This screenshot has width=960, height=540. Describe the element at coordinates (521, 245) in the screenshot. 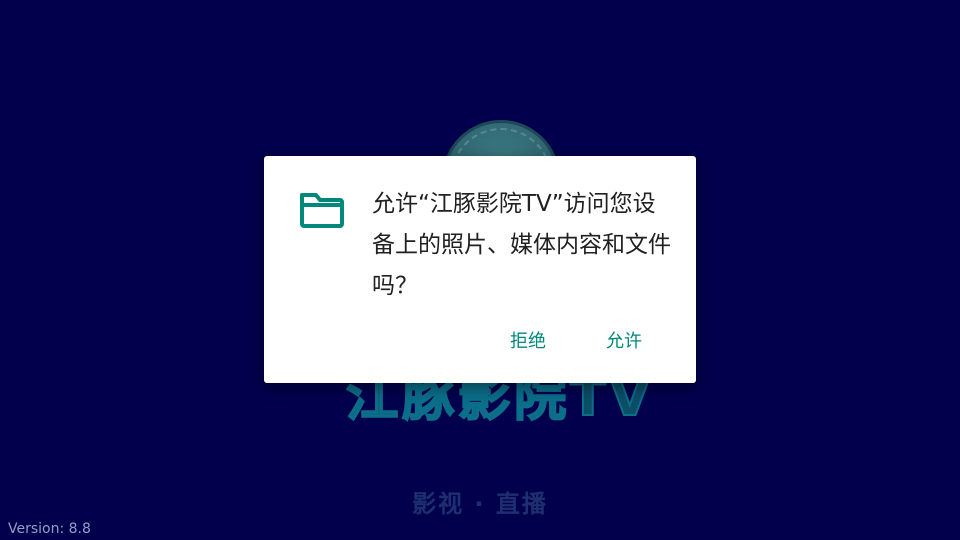

I see `permission-message: 允许“江豚影院TV”访问您设备上的照片、媒体内容和文件吗？` at that location.